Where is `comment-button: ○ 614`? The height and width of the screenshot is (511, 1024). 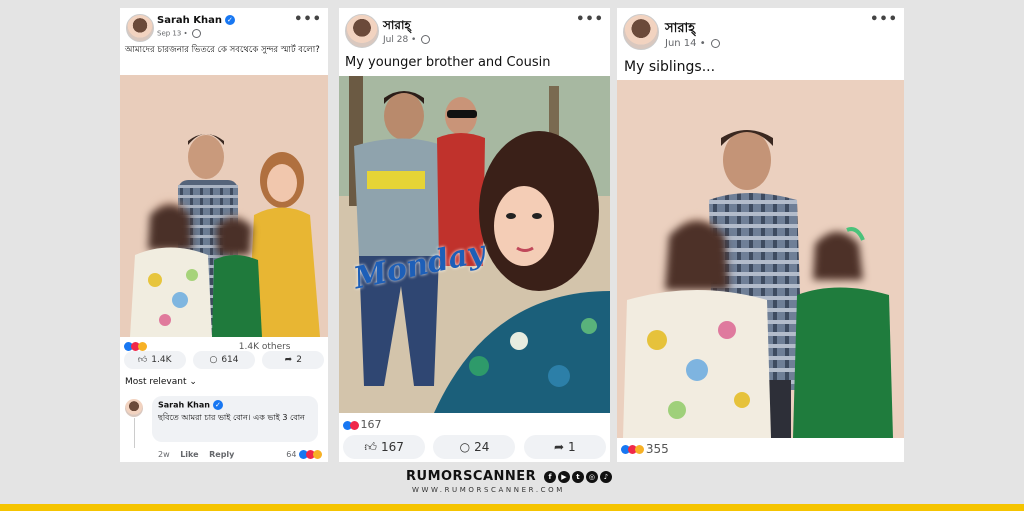
comment-button: ○ 614 is located at coordinates (223, 360).